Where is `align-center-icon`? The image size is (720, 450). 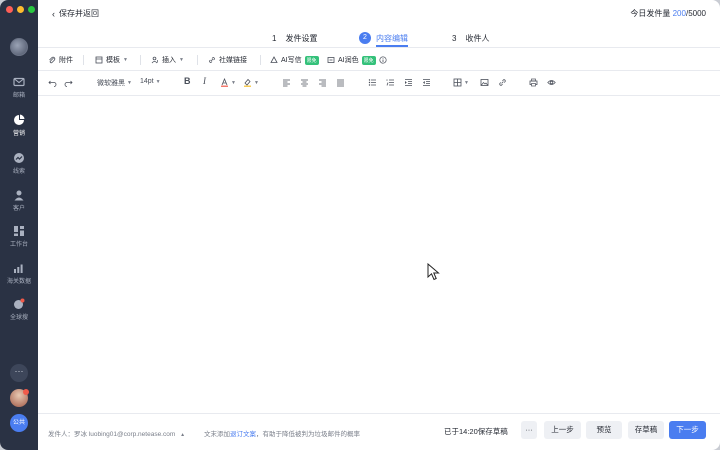
align-center-icon is located at coordinates (304, 83).